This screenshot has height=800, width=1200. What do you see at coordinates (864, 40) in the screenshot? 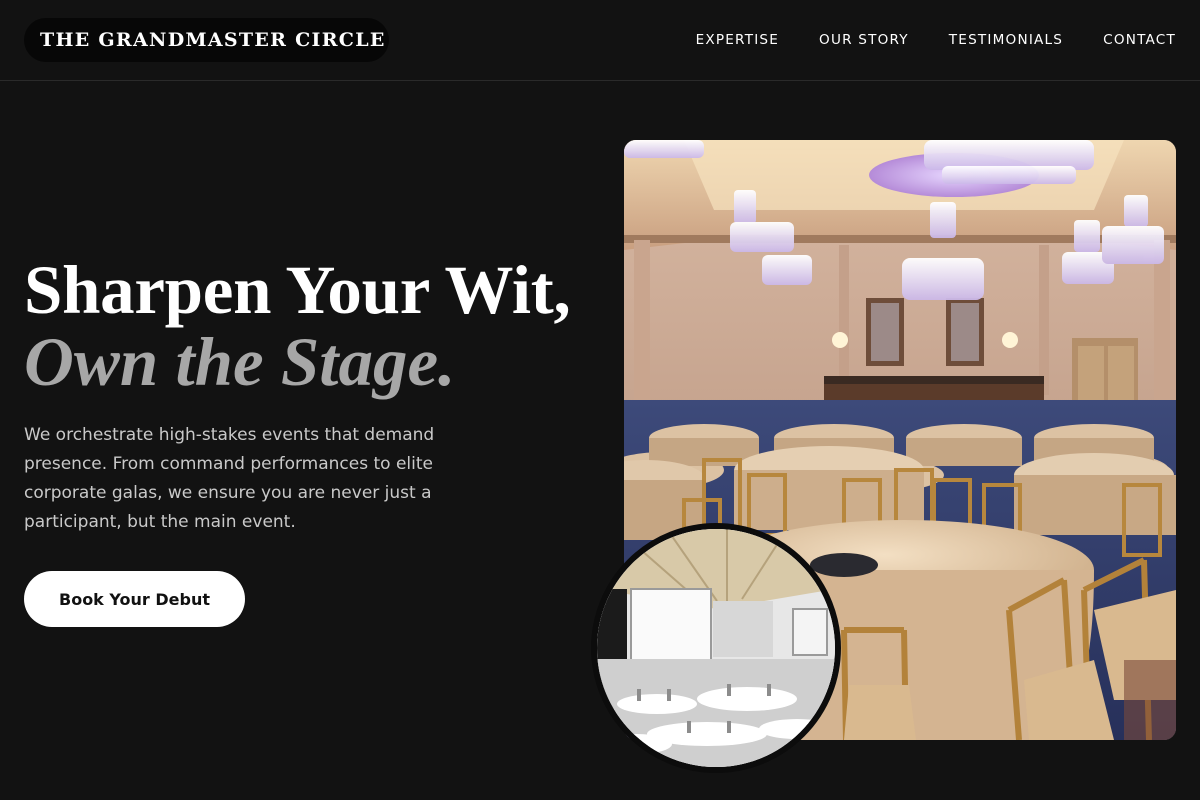
I see `nav-link-our-story: OUR STORY` at bounding box center [864, 40].